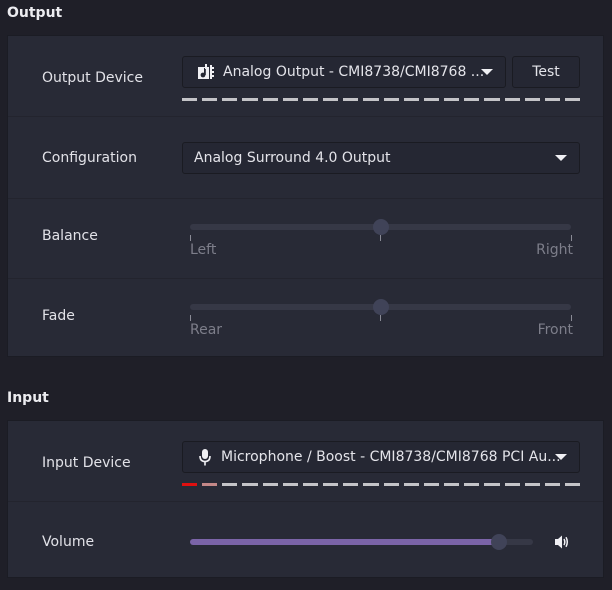  What do you see at coordinates (86, 463) in the screenshot?
I see `input-device-label: Input Device` at bounding box center [86, 463].